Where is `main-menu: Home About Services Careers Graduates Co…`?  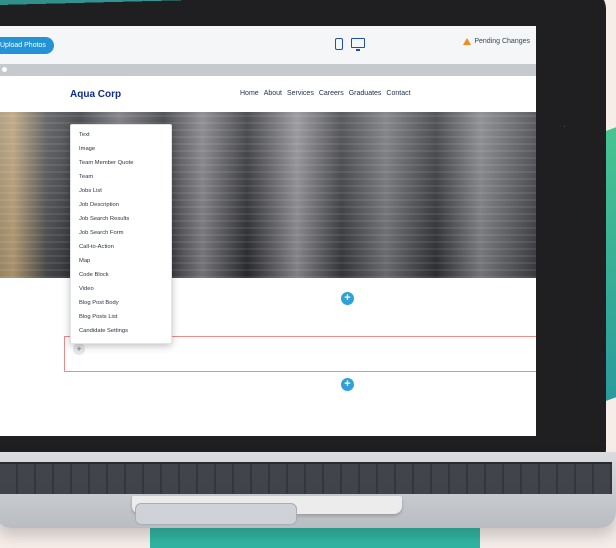
main-menu: Home About Services Careers Graduates Co… is located at coordinates (325, 93).